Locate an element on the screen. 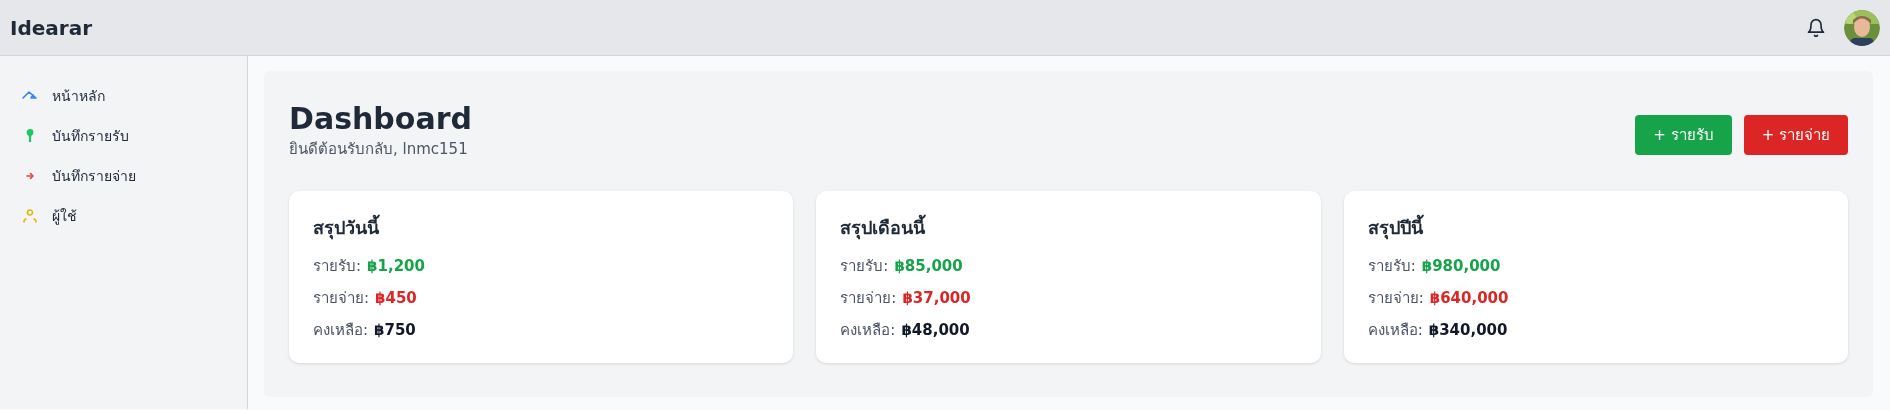 This screenshot has width=1890, height=410. sidebar-item: บันทึกรายจ่าย is located at coordinates (123, 176).